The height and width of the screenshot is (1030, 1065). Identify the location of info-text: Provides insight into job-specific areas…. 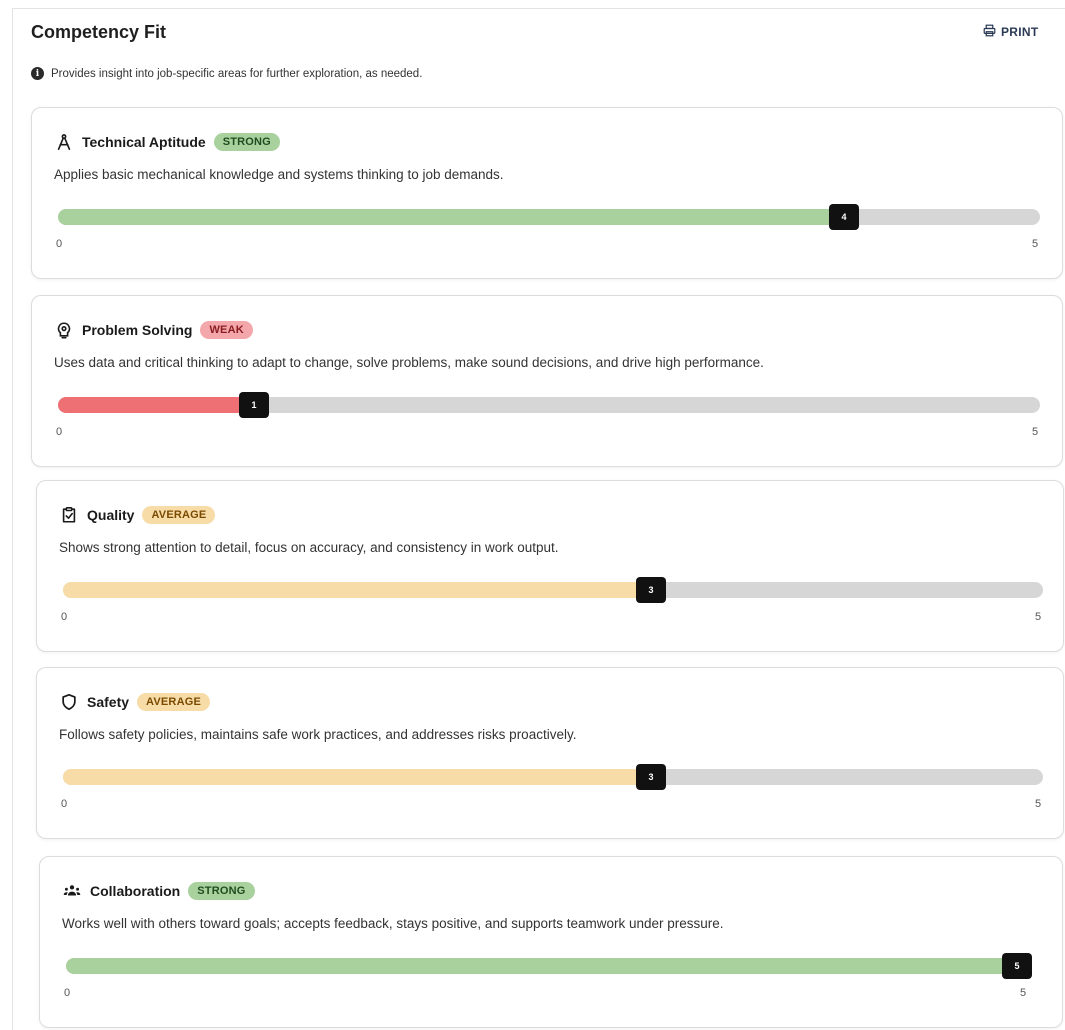
(237, 73).